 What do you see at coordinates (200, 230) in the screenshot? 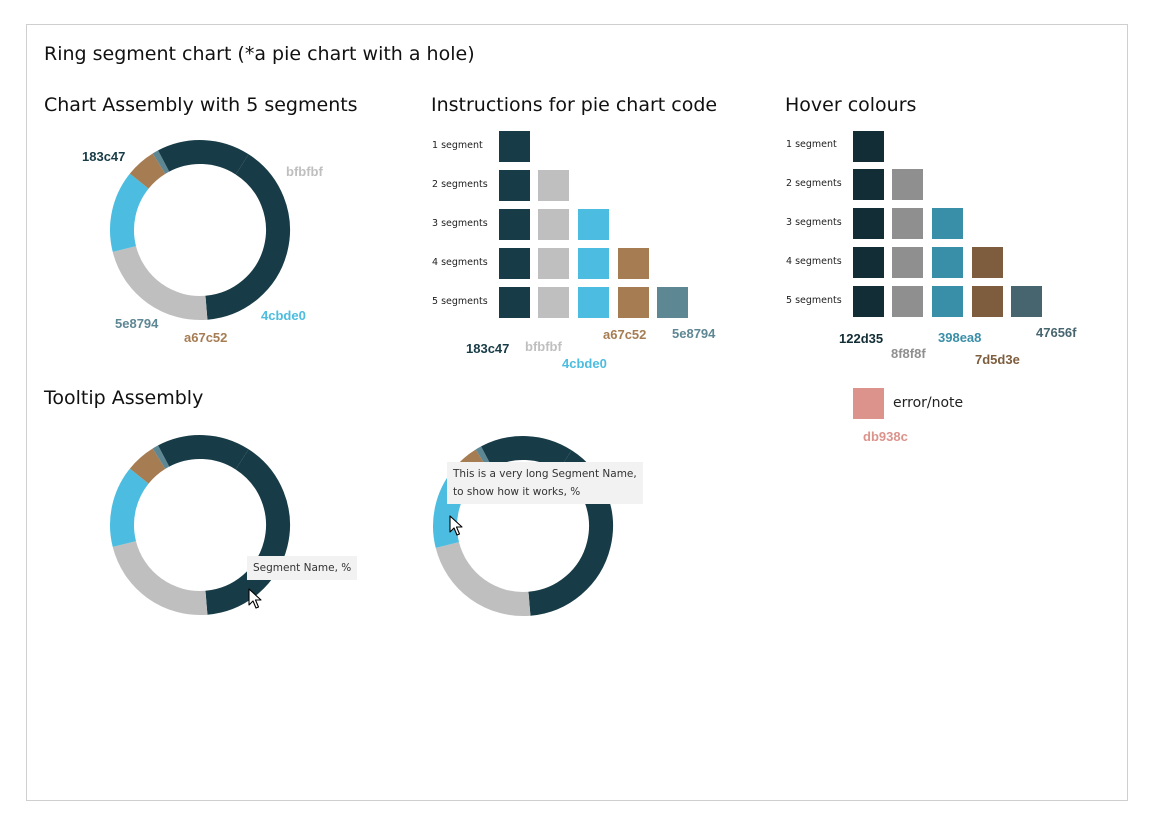
I see `ring-chart-assembly` at bounding box center [200, 230].